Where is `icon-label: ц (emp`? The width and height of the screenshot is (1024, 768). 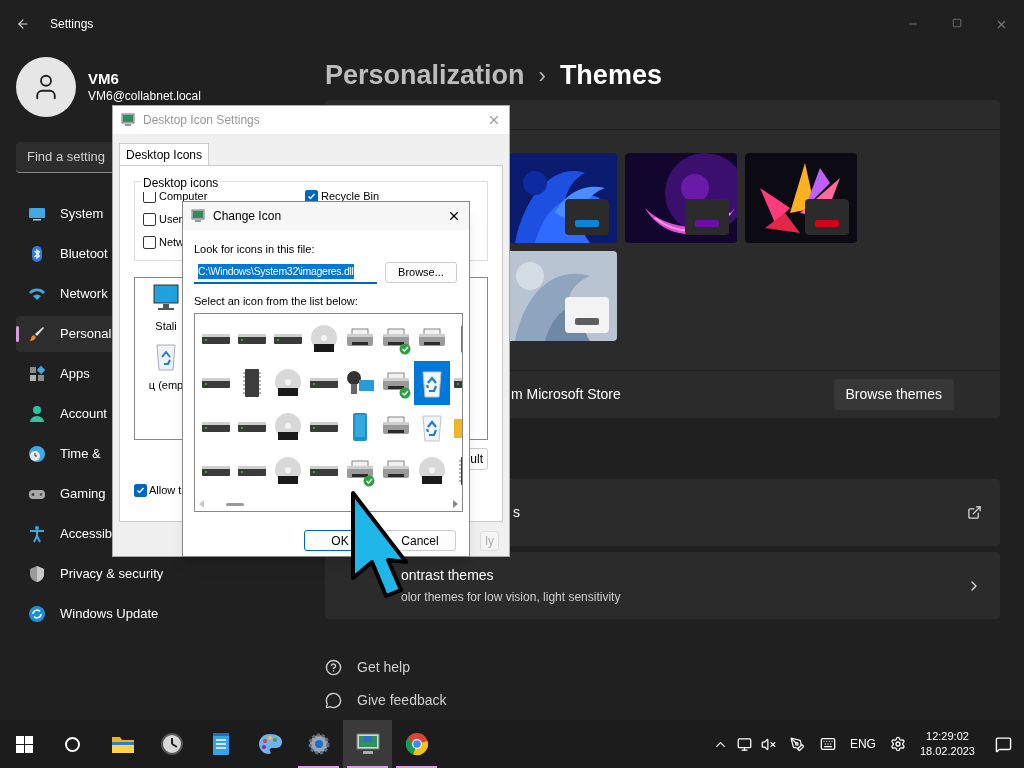 icon-label: ц (emp is located at coordinates (166, 385).